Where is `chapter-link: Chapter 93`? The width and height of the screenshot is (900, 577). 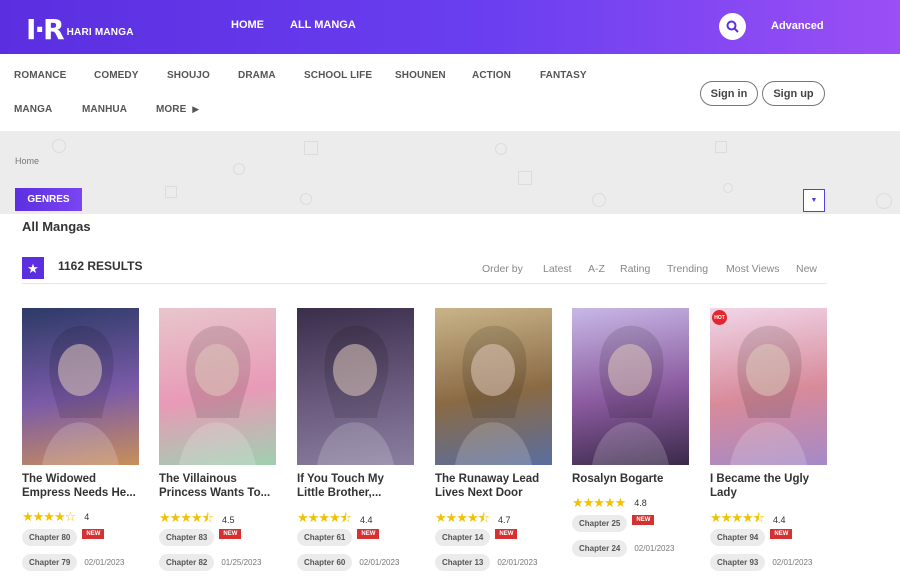 chapter-link: Chapter 93 is located at coordinates (738, 562).